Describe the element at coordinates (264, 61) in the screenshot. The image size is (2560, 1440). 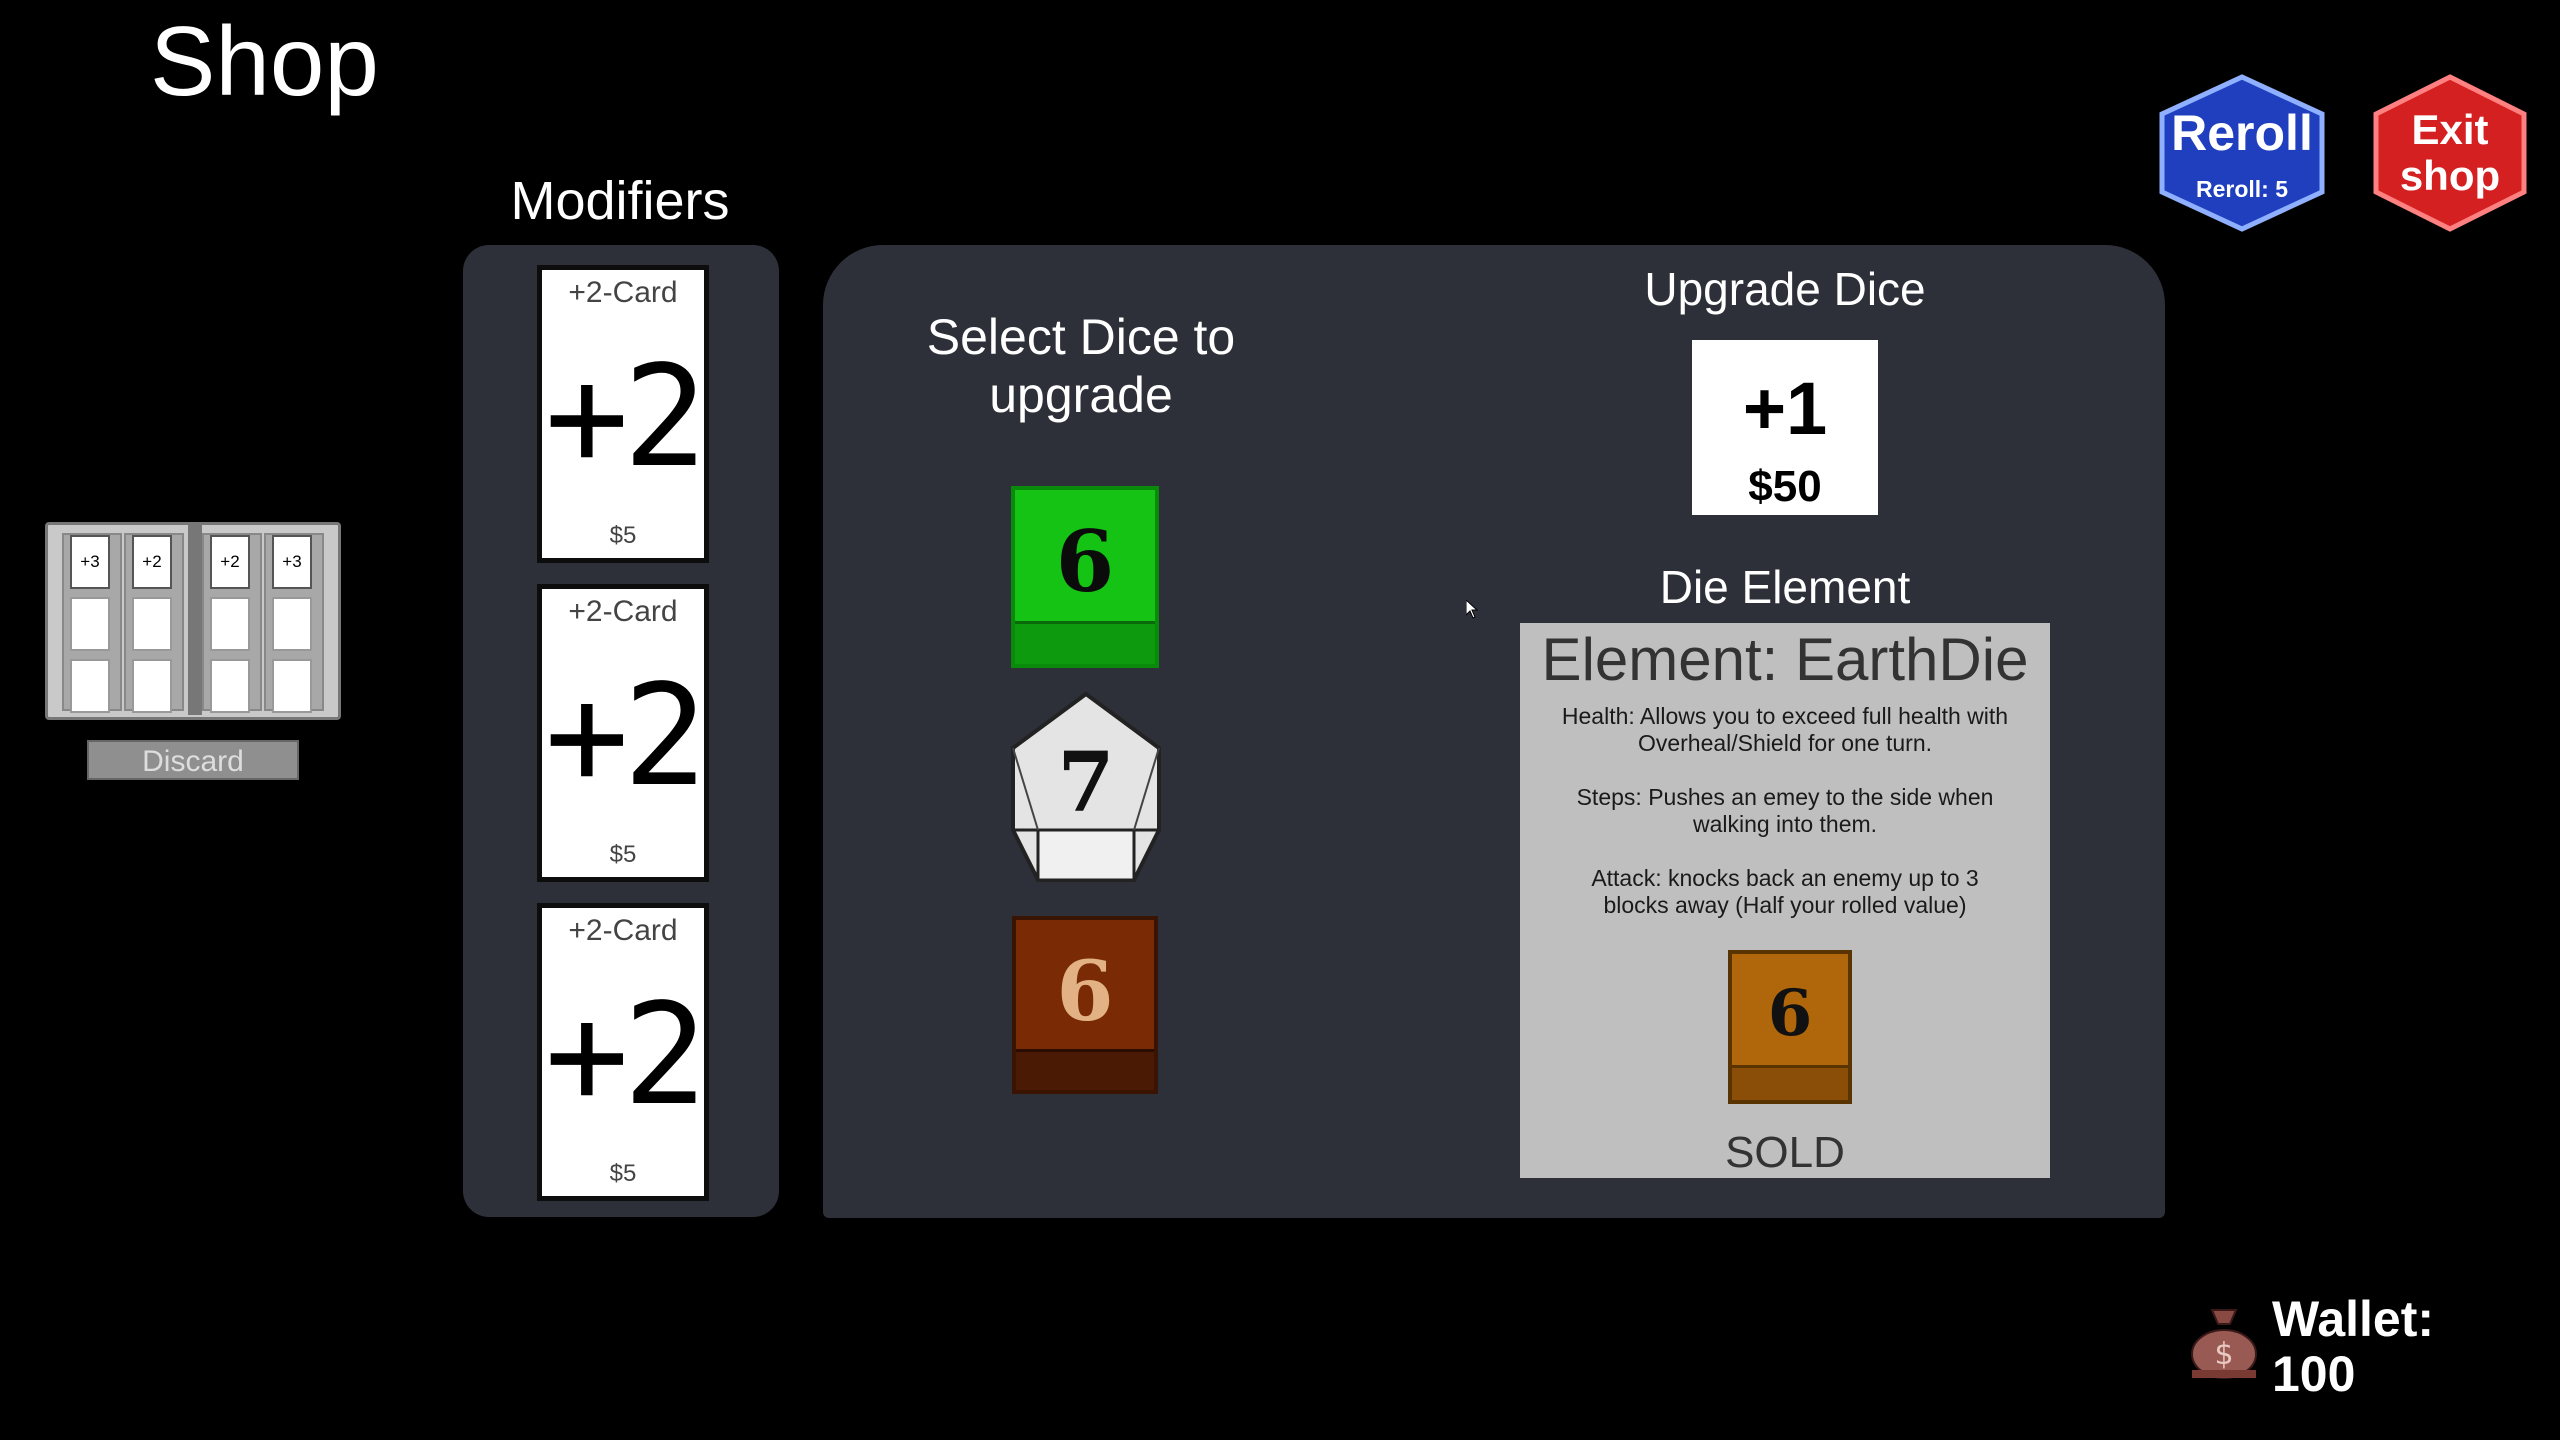
I see `page-title: Shop` at that location.